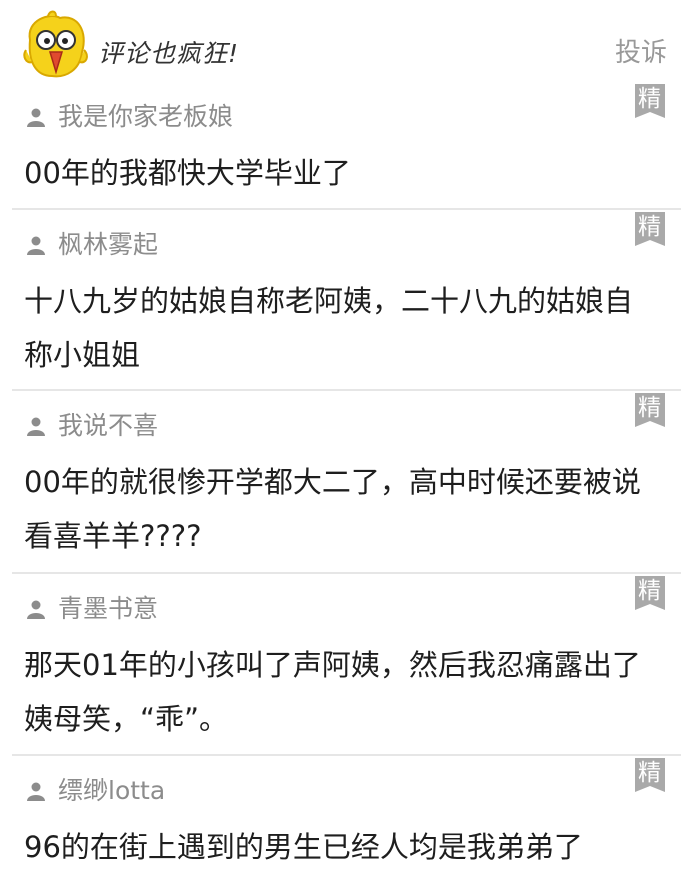 The height and width of the screenshot is (884, 681). What do you see at coordinates (108, 608) in the screenshot?
I see `comment-username: 青墨书意` at bounding box center [108, 608].